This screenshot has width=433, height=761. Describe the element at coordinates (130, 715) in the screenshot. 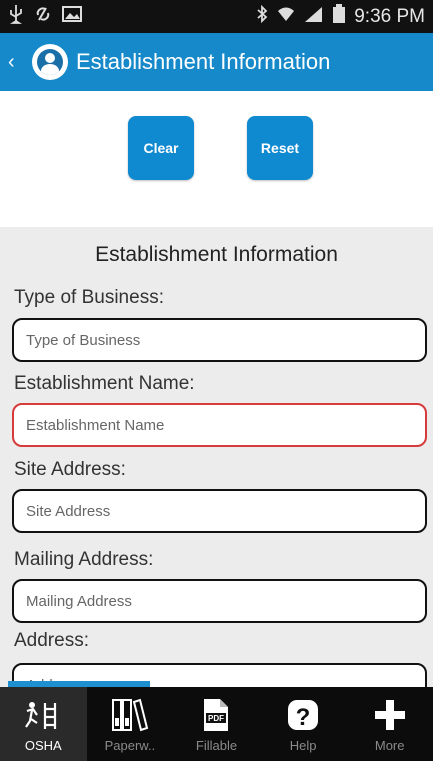

I see `books-icon` at that location.